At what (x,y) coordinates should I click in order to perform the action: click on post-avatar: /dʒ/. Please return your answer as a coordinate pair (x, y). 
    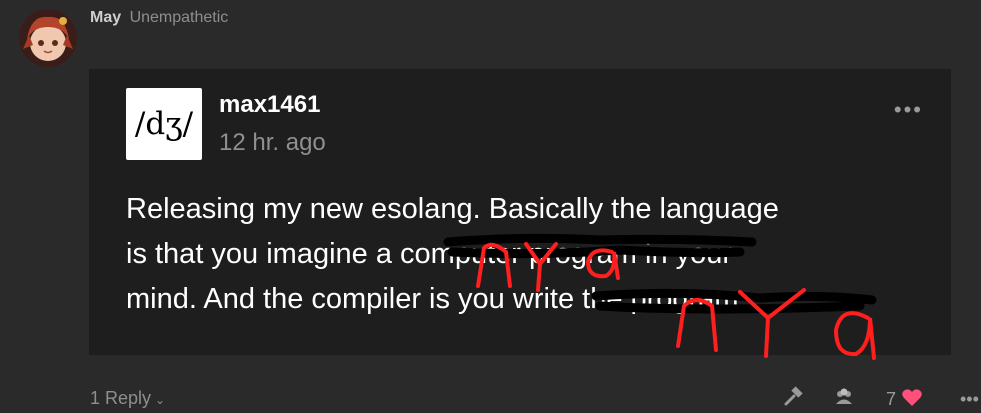
    Looking at the image, I should click on (164, 124).